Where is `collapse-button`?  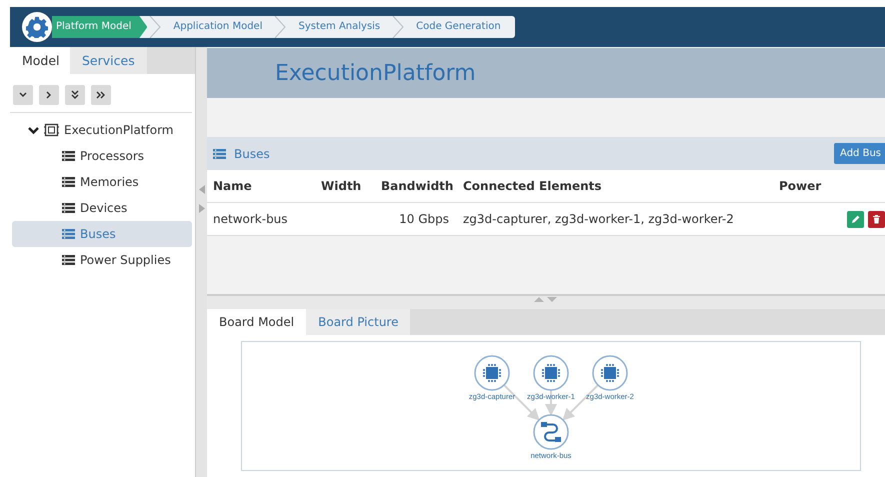
collapse-button is located at coordinates (23, 95).